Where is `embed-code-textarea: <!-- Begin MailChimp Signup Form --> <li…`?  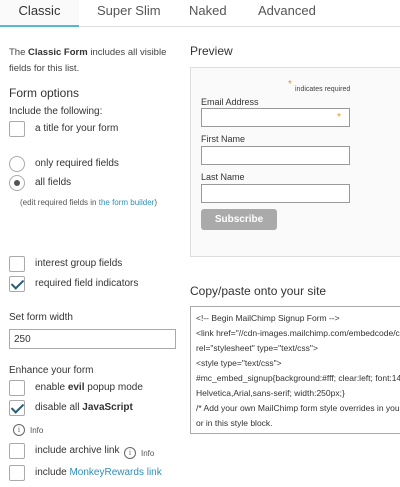 embed-code-textarea: <!-- Begin MailChimp Signup Form --> <li… is located at coordinates (295, 370).